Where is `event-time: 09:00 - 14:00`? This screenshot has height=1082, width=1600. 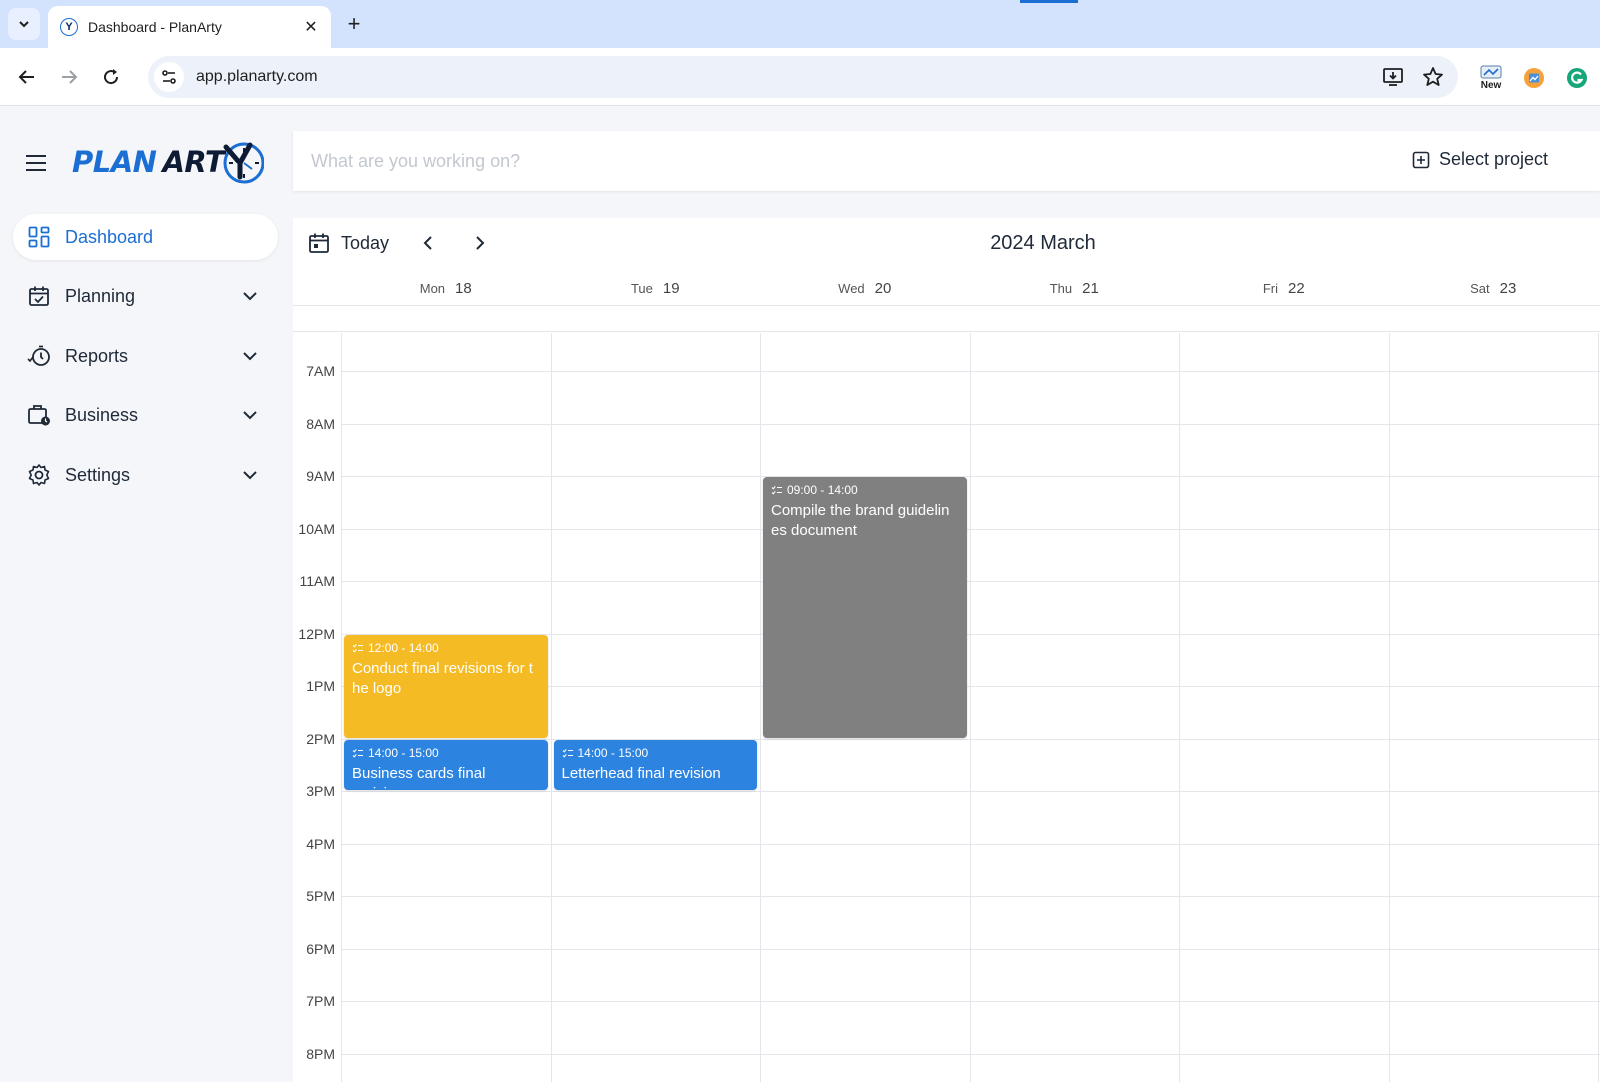
event-time: 09:00 - 14:00 is located at coordinates (865, 490).